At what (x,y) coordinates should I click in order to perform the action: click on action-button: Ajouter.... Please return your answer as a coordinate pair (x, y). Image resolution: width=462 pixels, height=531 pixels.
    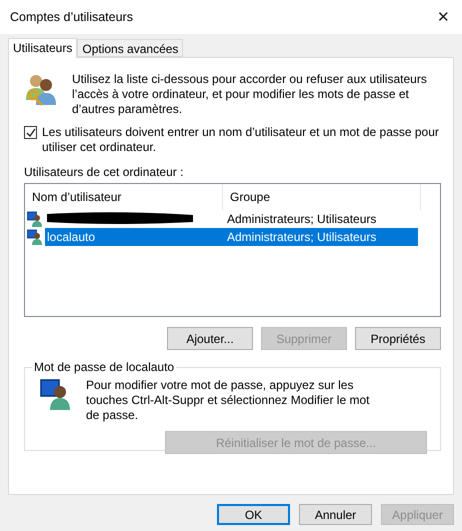
    Looking at the image, I should click on (210, 338).